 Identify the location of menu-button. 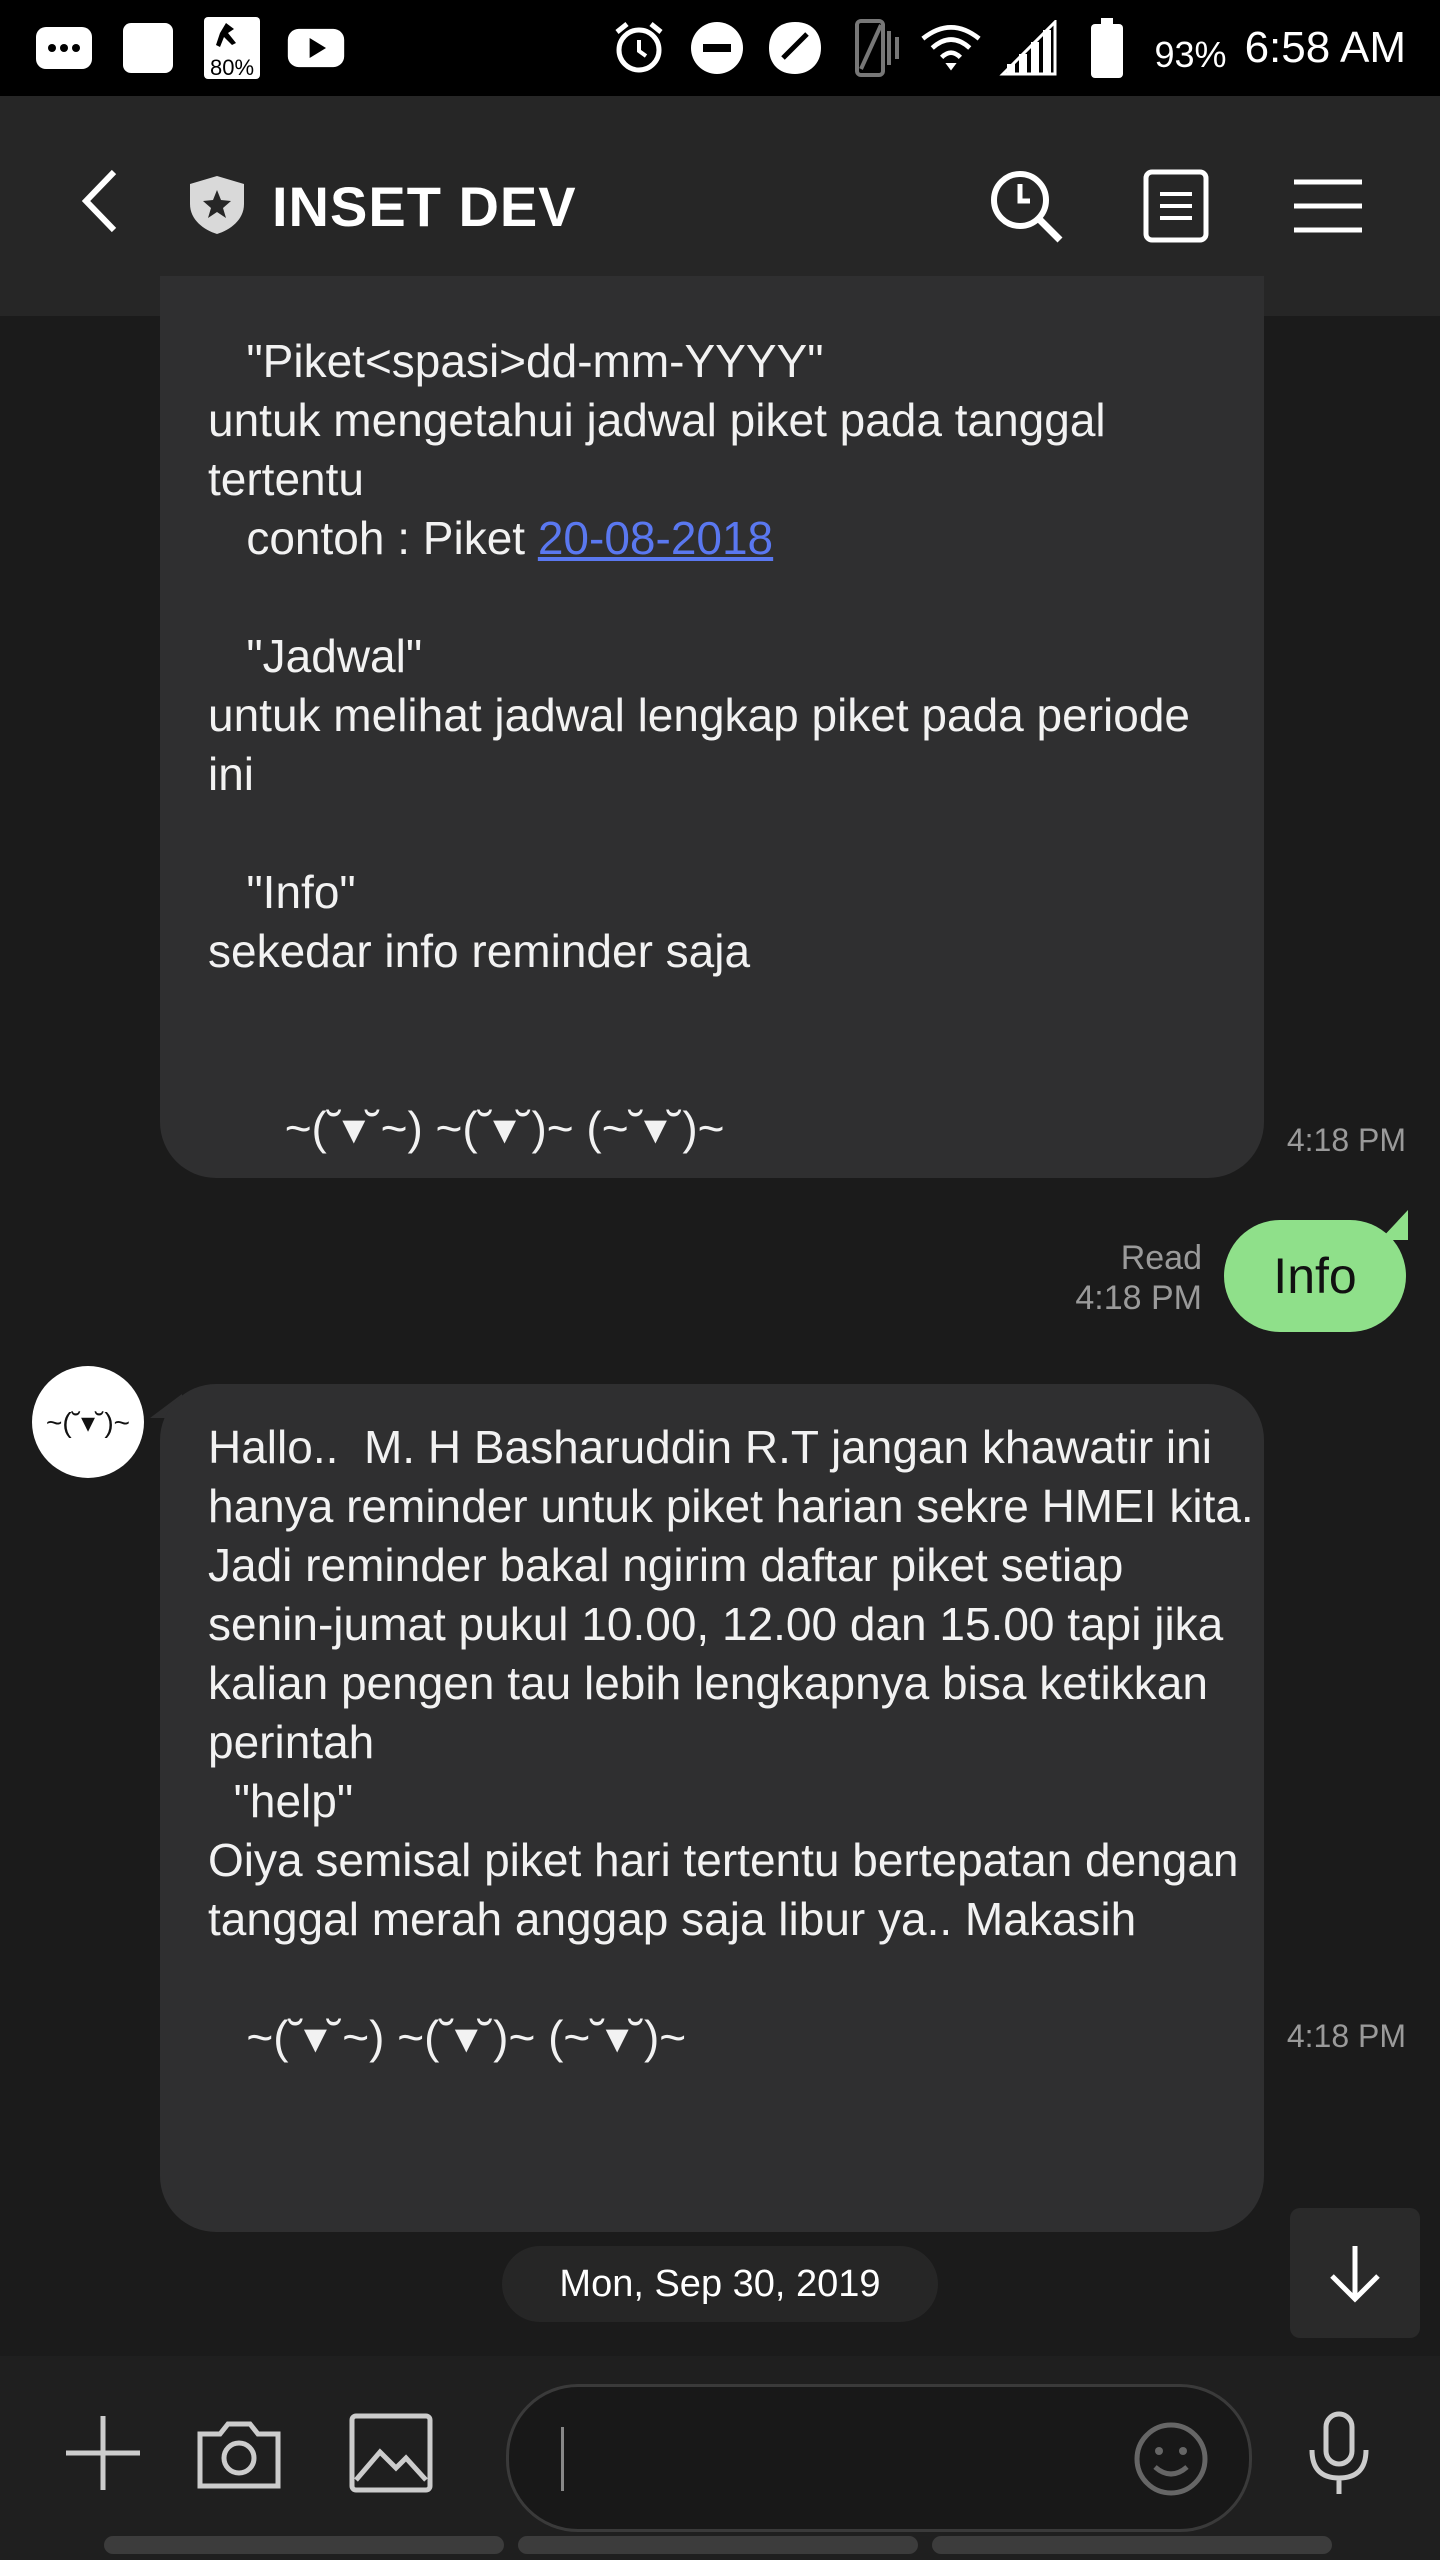
(1328, 206).